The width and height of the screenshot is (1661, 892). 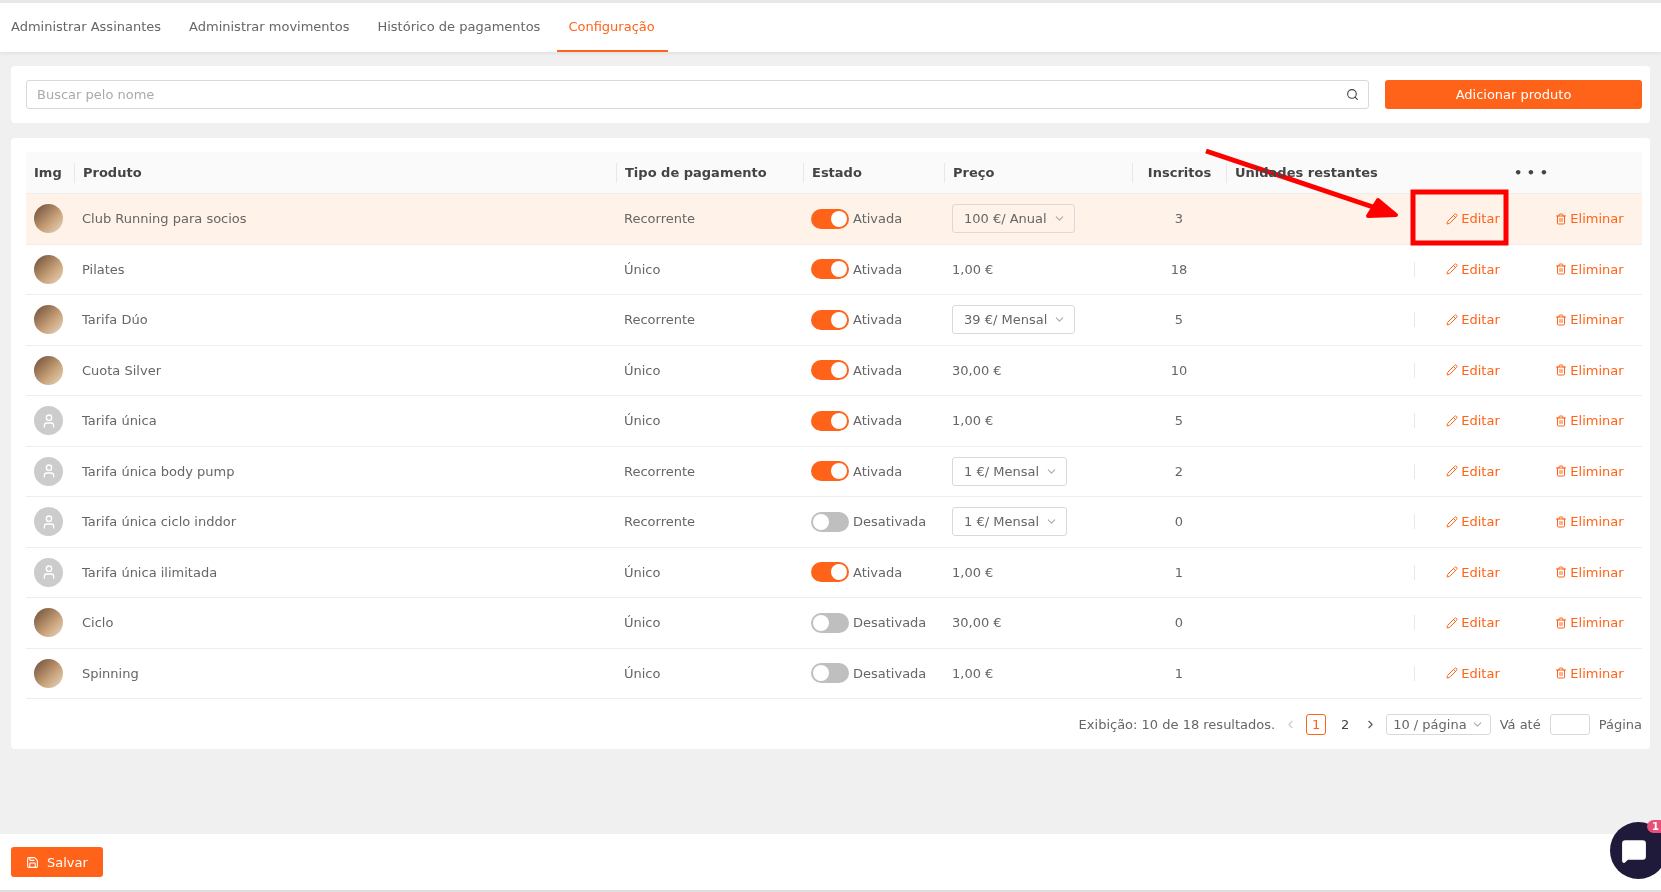 What do you see at coordinates (1513, 94) in the screenshot?
I see `add-product-button: Adicionar produto` at bounding box center [1513, 94].